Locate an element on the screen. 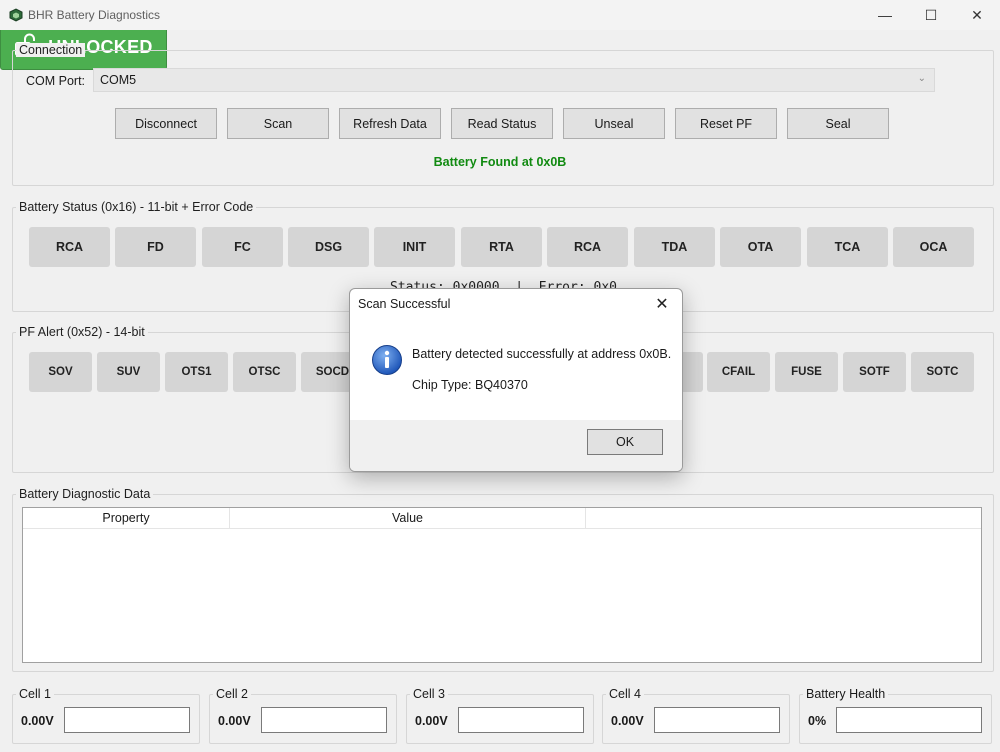  cell-3-voltage: 0.00V is located at coordinates (431, 721).